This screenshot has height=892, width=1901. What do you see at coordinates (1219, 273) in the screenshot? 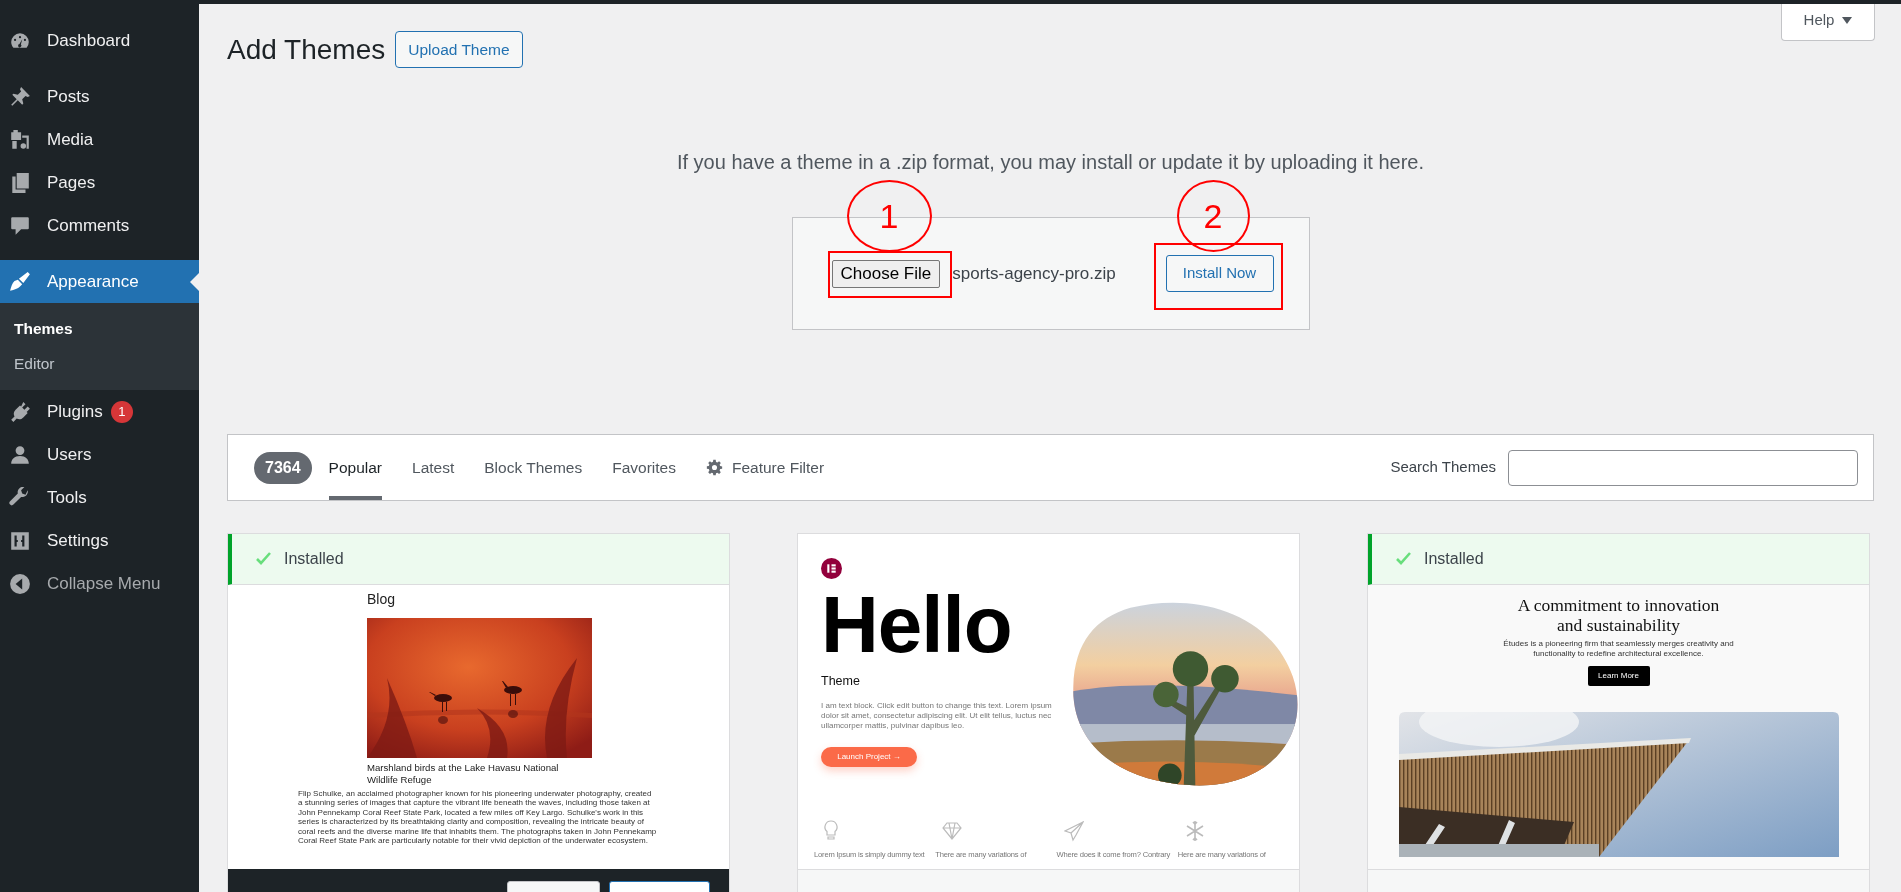
I see `install-now-button: Install Now` at bounding box center [1219, 273].